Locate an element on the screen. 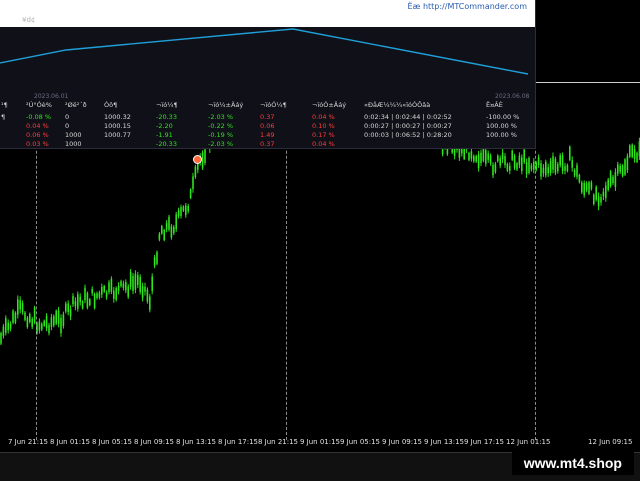 This screenshot has width=640, height=481. table-cell: ¶ is located at coordinates (3, 117).